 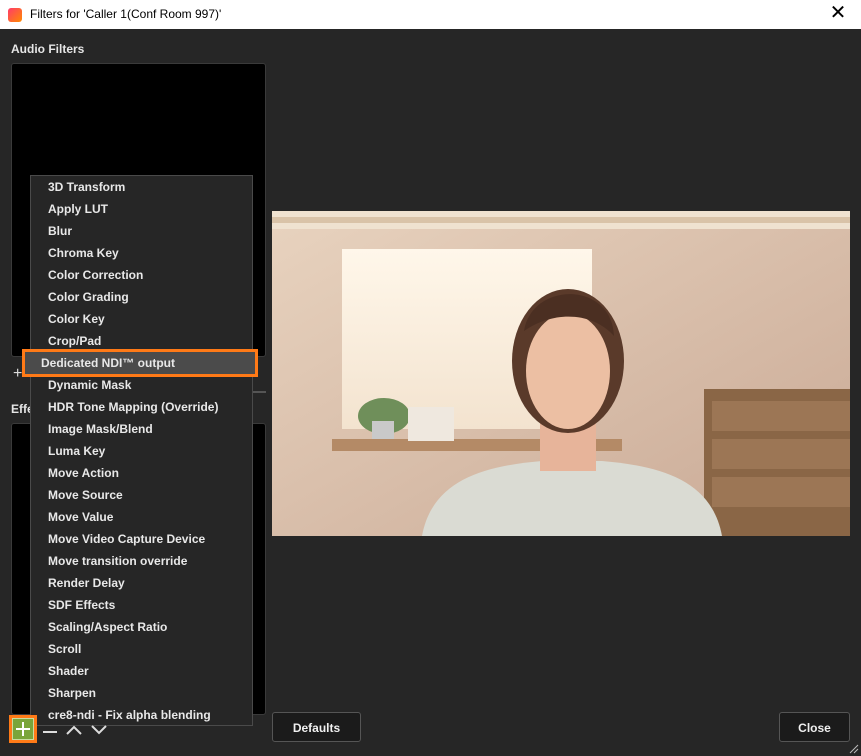 I want to click on menu-item: Dynamic Mask, so click(x=89, y=385).